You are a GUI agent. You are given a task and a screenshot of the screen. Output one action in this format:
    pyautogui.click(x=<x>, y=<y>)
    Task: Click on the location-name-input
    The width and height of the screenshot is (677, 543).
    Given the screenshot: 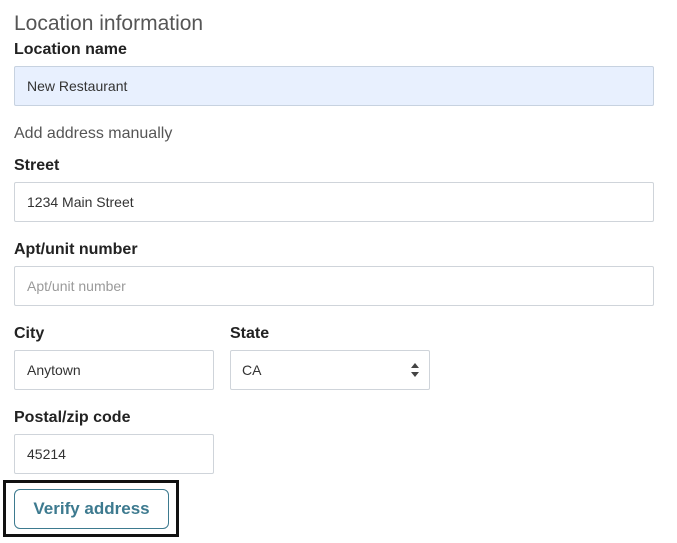 What is the action you would take?
    pyautogui.click(x=334, y=86)
    